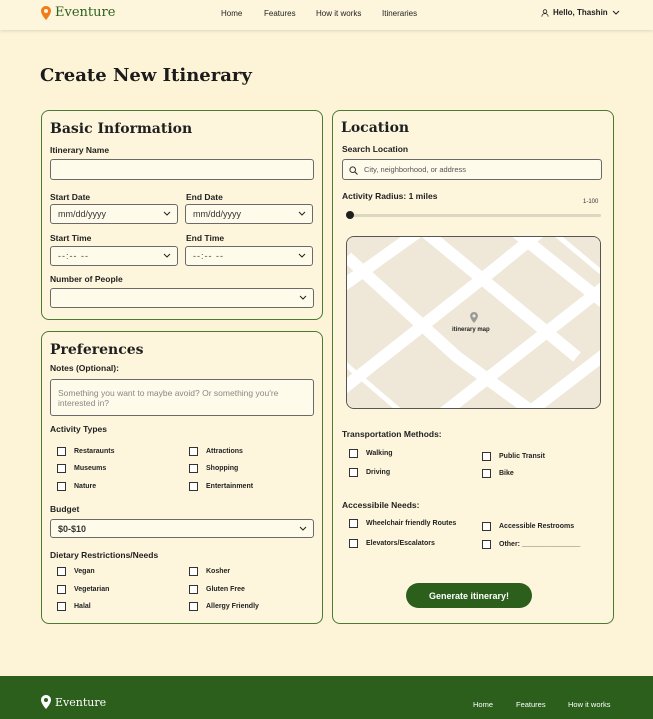 This screenshot has height=719, width=653. I want to click on brand-logo: Eventure, so click(78, 12).